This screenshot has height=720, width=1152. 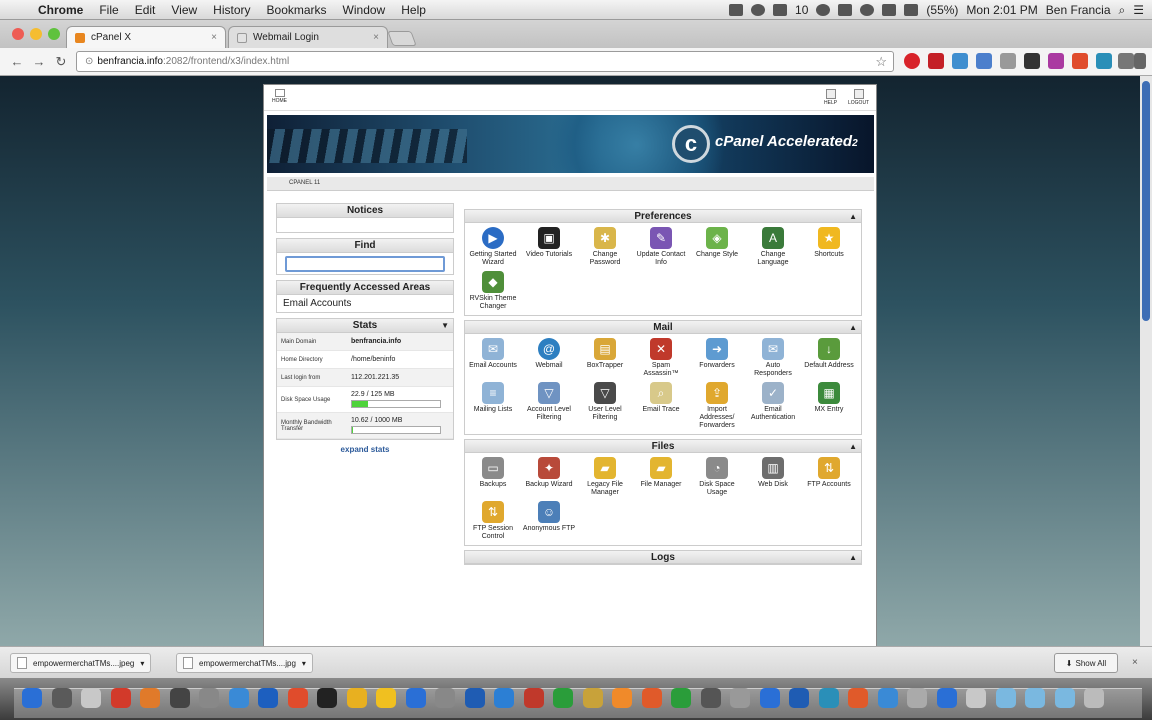 I want to click on tab-webmail: Webmail Login ×, so click(x=308, y=37).